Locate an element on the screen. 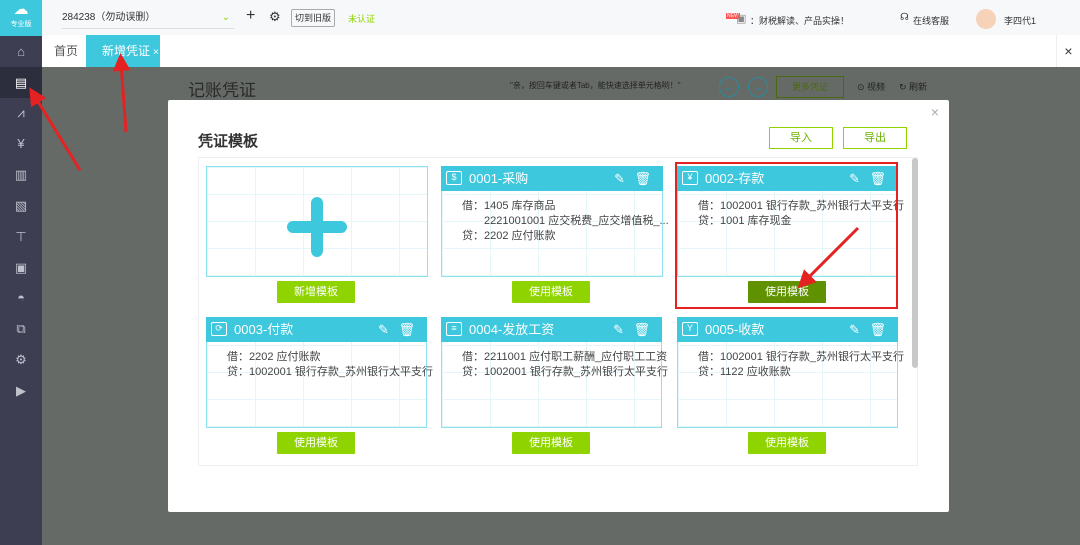  sidebar-item-invoice: ⊤ is located at coordinates (21, 236).